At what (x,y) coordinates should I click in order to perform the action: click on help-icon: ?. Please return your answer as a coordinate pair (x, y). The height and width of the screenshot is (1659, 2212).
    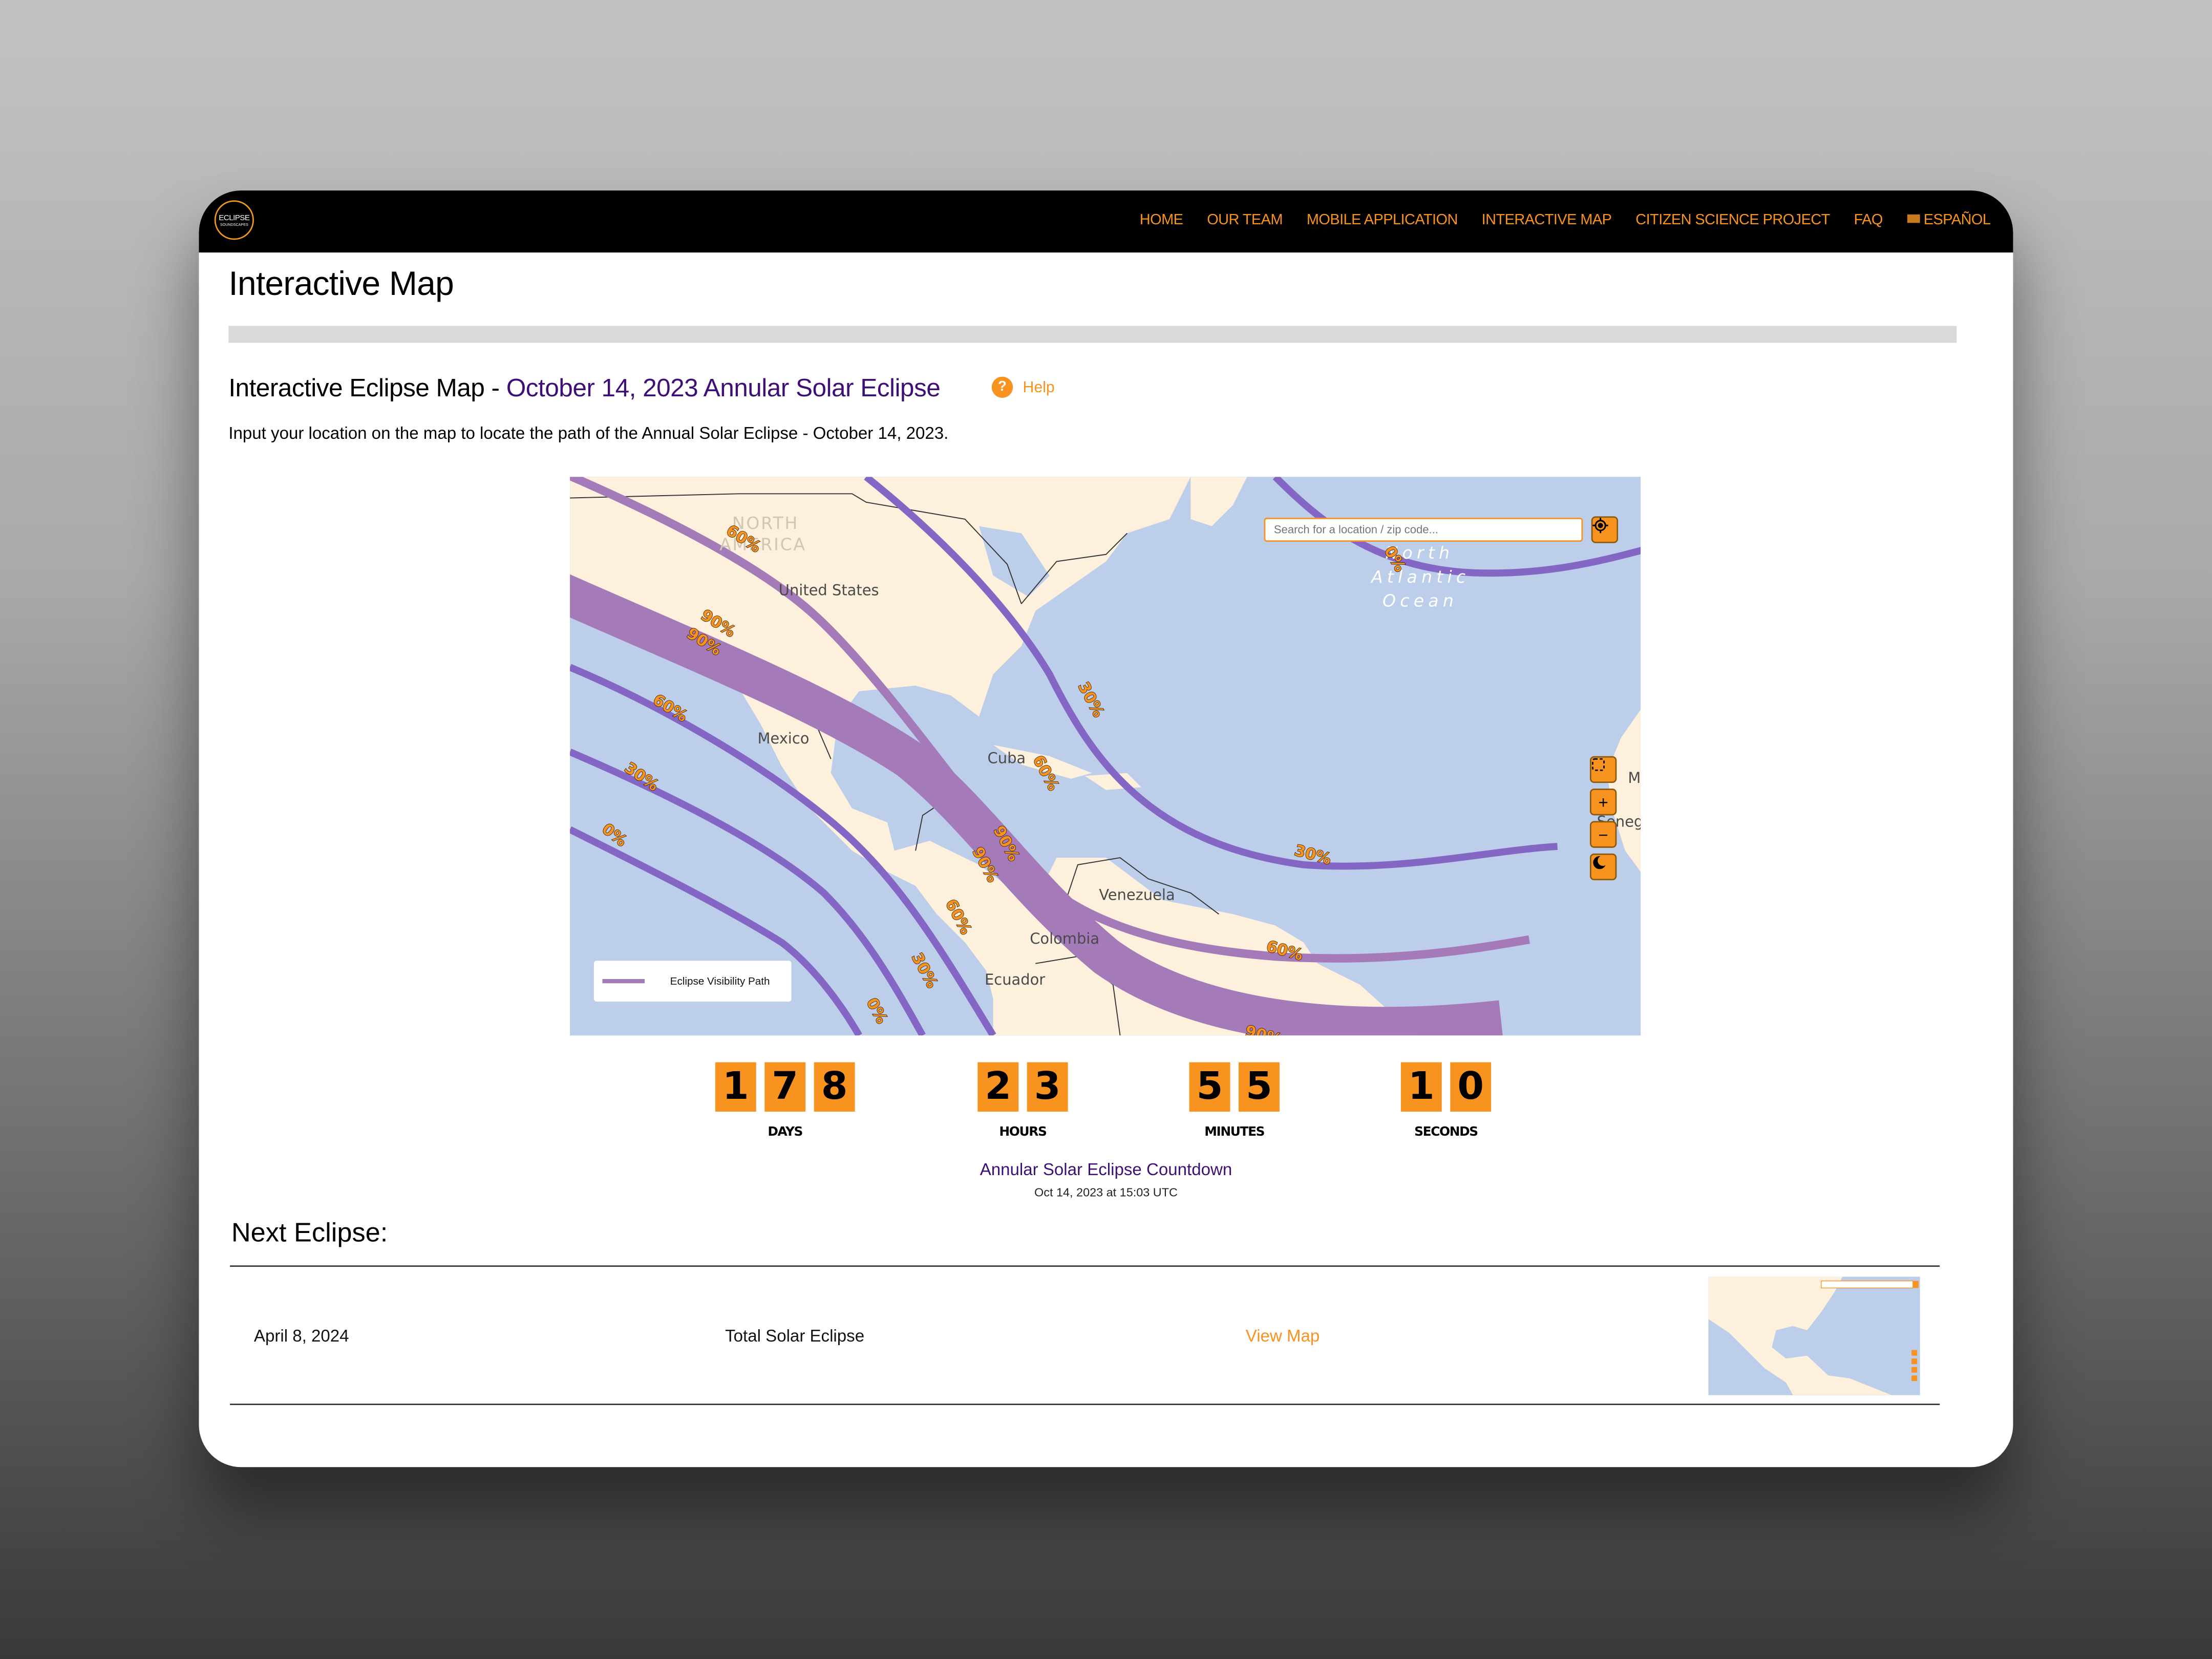
    Looking at the image, I should click on (1002, 387).